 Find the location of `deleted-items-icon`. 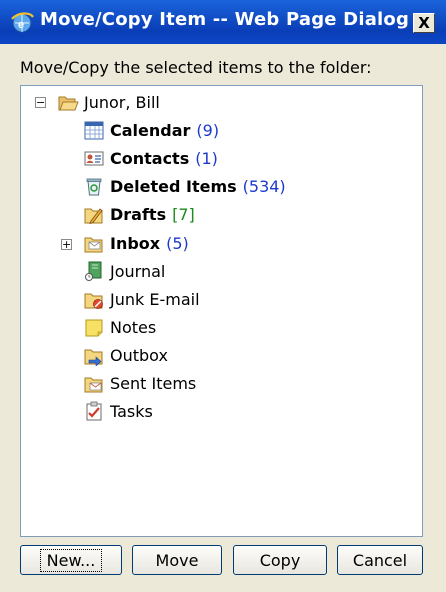

deleted-items-icon is located at coordinates (94, 187).